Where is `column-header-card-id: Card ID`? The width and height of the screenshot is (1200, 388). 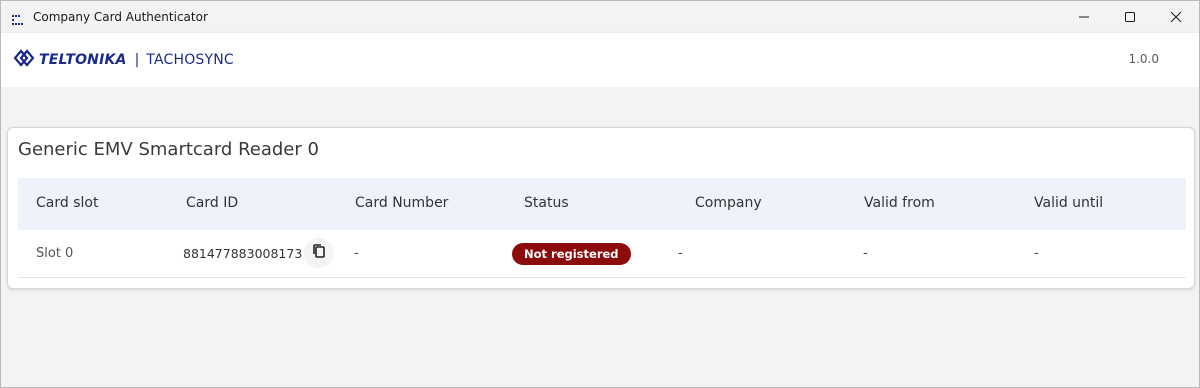 column-header-card-id: Card ID is located at coordinates (212, 203).